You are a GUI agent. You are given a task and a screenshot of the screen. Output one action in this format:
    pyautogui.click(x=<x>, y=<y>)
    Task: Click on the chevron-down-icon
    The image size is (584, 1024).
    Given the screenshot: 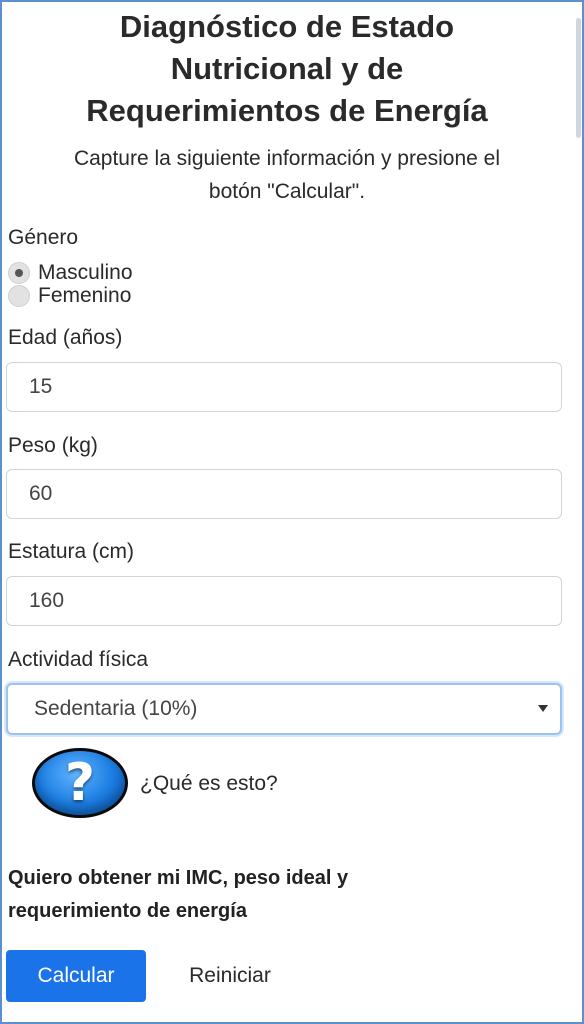 What is the action you would take?
    pyautogui.click(x=543, y=708)
    